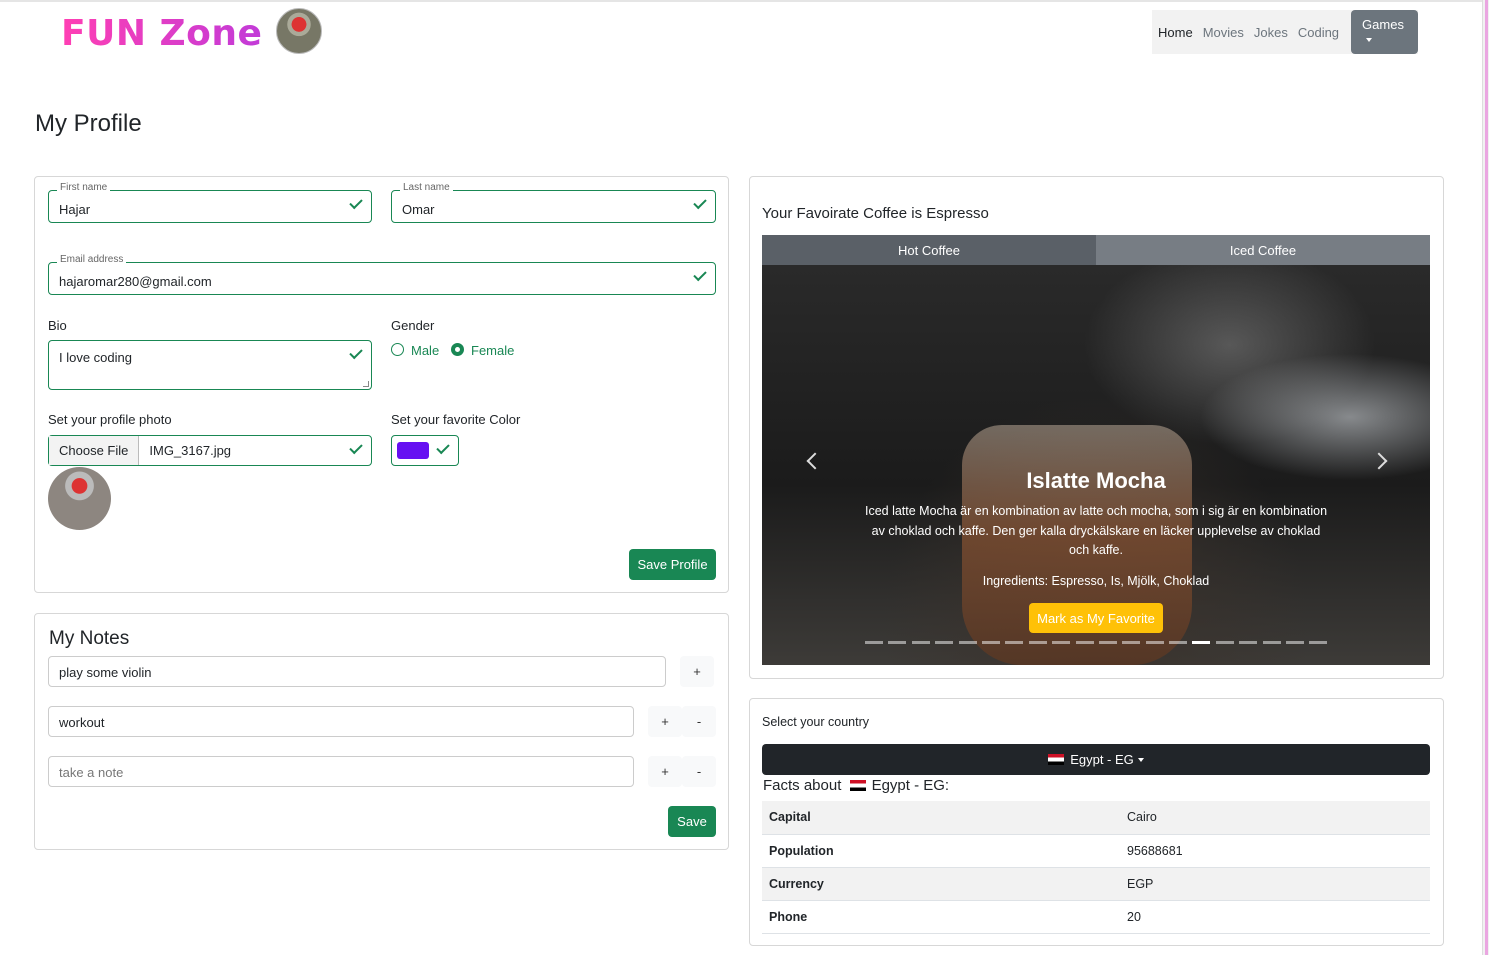  What do you see at coordinates (1096, 917) in the screenshot?
I see `table-row: Phone 20` at bounding box center [1096, 917].